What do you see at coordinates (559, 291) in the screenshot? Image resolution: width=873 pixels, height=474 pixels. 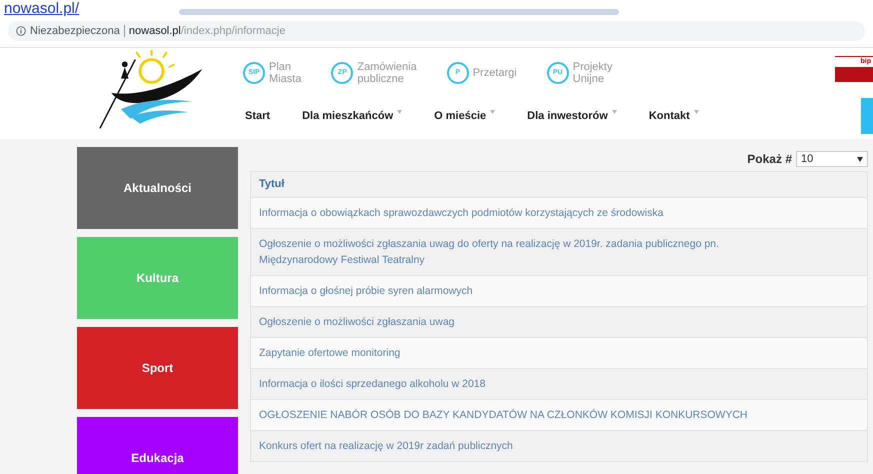 I see `table-row-link: Informacja o głośnej próbie syren alarmowych` at bounding box center [559, 291].